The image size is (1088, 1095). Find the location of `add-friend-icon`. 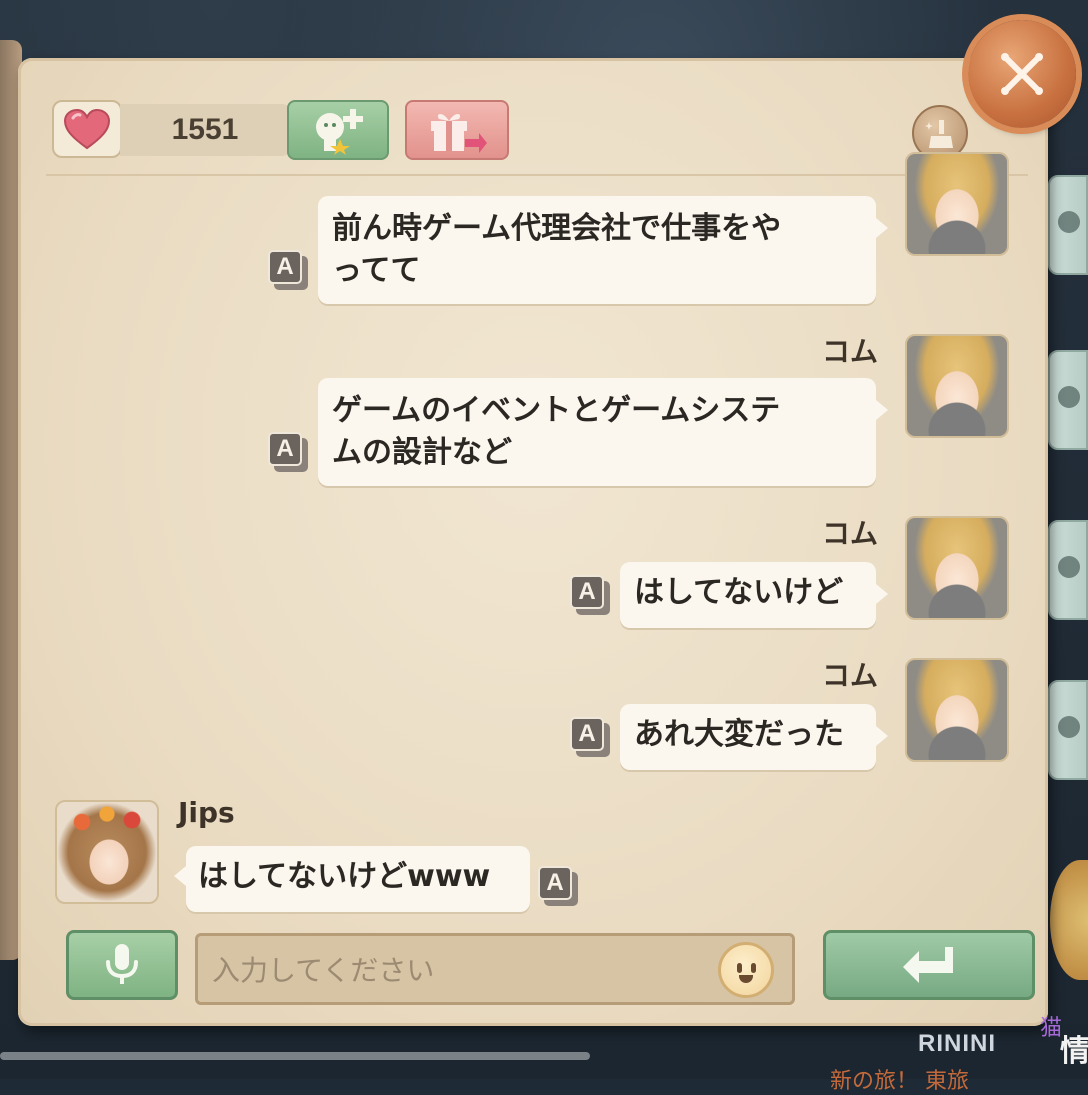

add-friend-icon is located at coordinates (339, 132).